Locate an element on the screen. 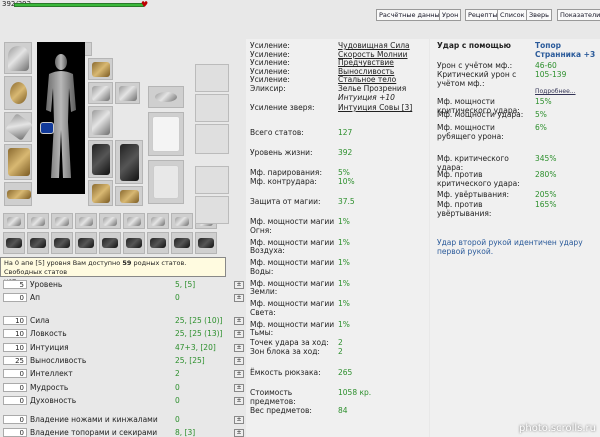 This screenshot has height=437, width=600. magic-element-label: Воды: is located at coordinates (262, 271).